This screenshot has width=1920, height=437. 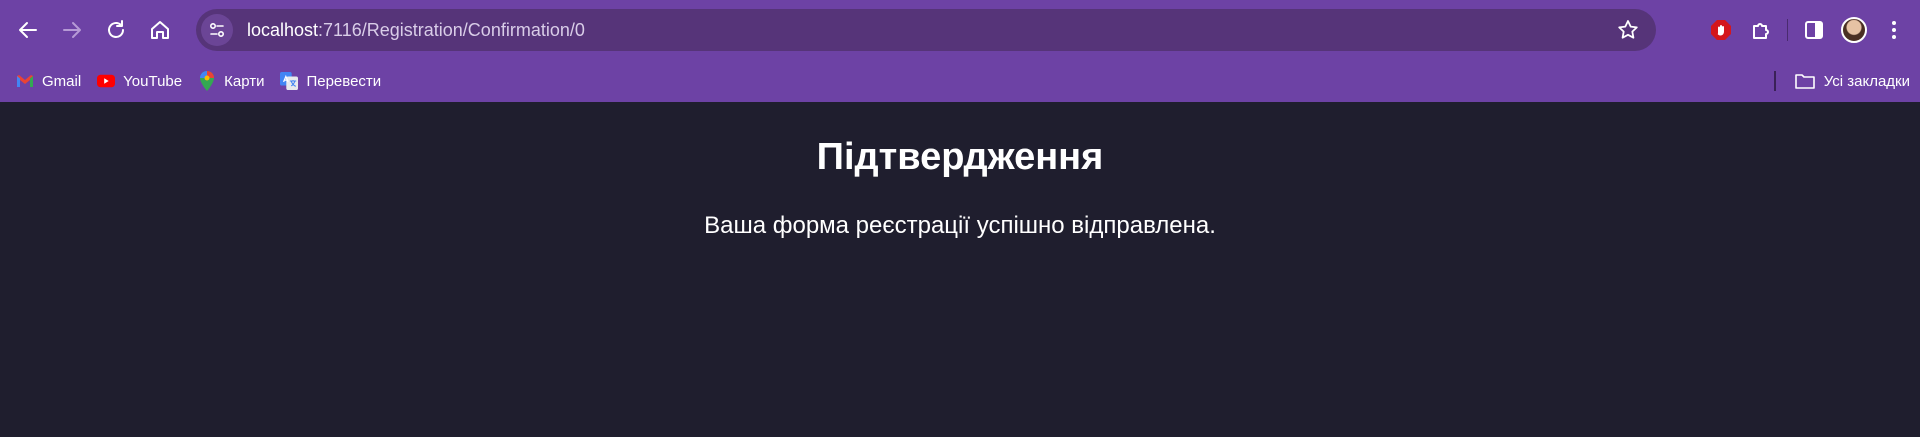 I want to click on toolbar-divider, so click(x=1787, y=30).